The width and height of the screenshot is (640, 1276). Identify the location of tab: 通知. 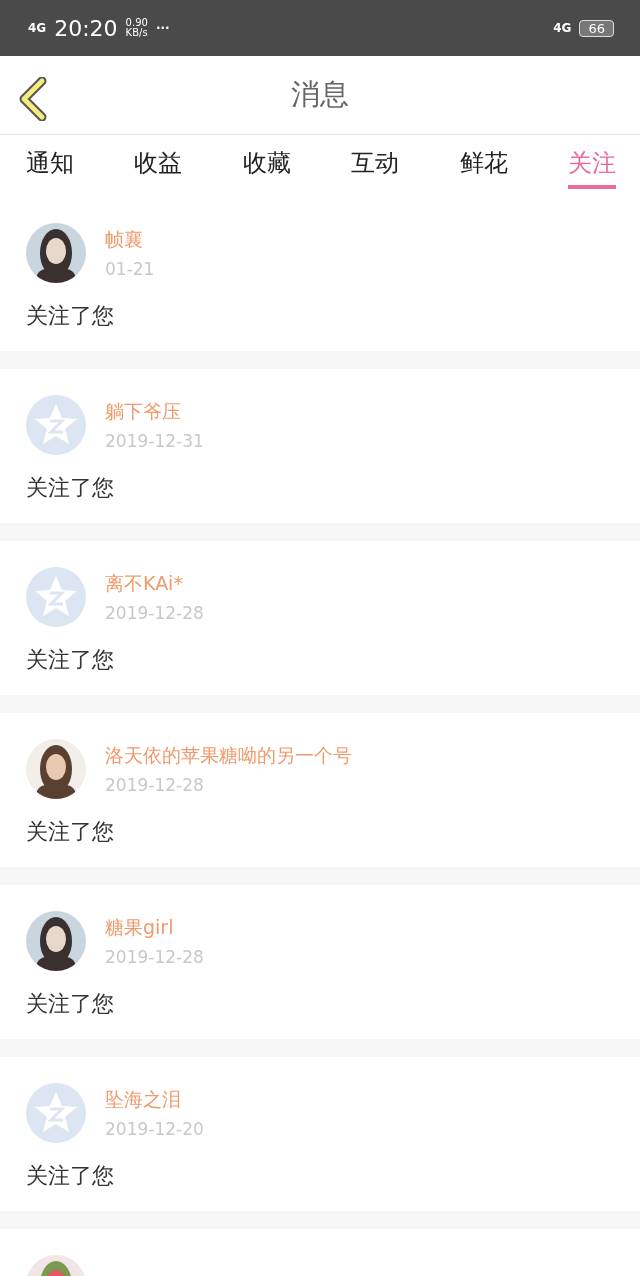
(50, 162).